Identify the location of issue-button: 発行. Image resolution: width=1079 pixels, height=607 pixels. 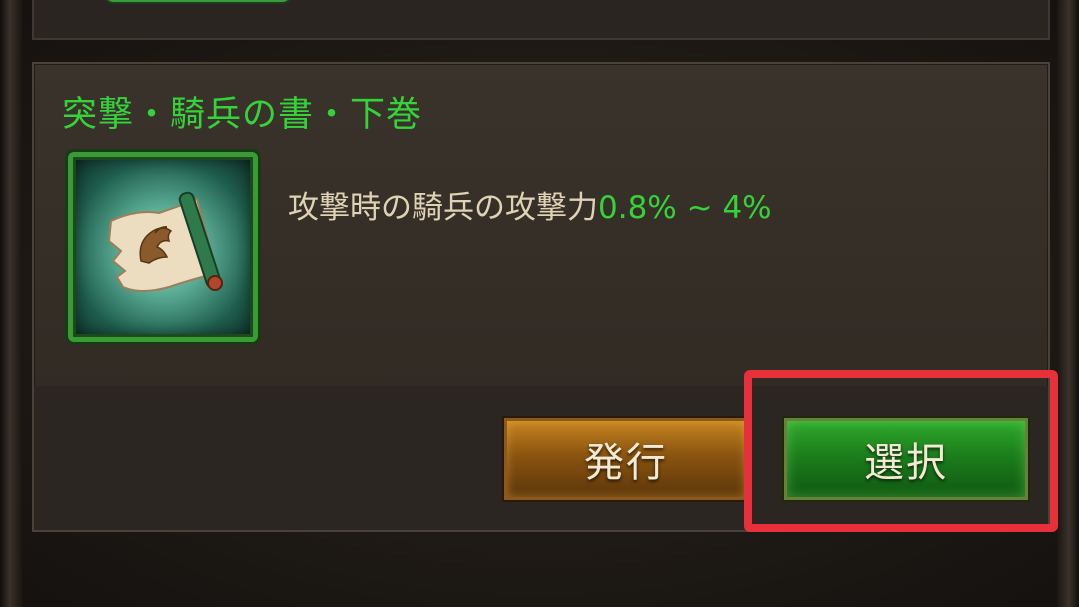
(626, 459).